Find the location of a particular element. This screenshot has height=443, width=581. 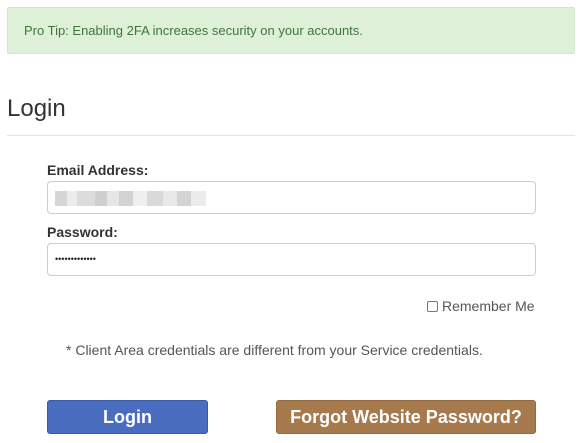

remember-me-option: Remember Me is located at coordinates (481, 306).